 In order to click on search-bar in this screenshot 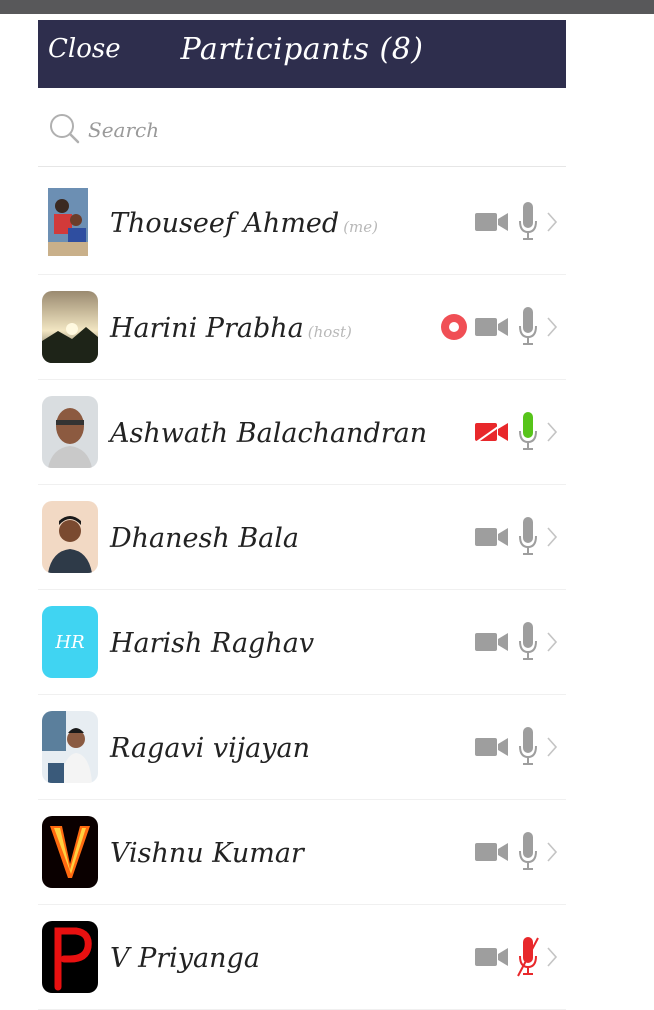, I will do `click(302, 129)`.